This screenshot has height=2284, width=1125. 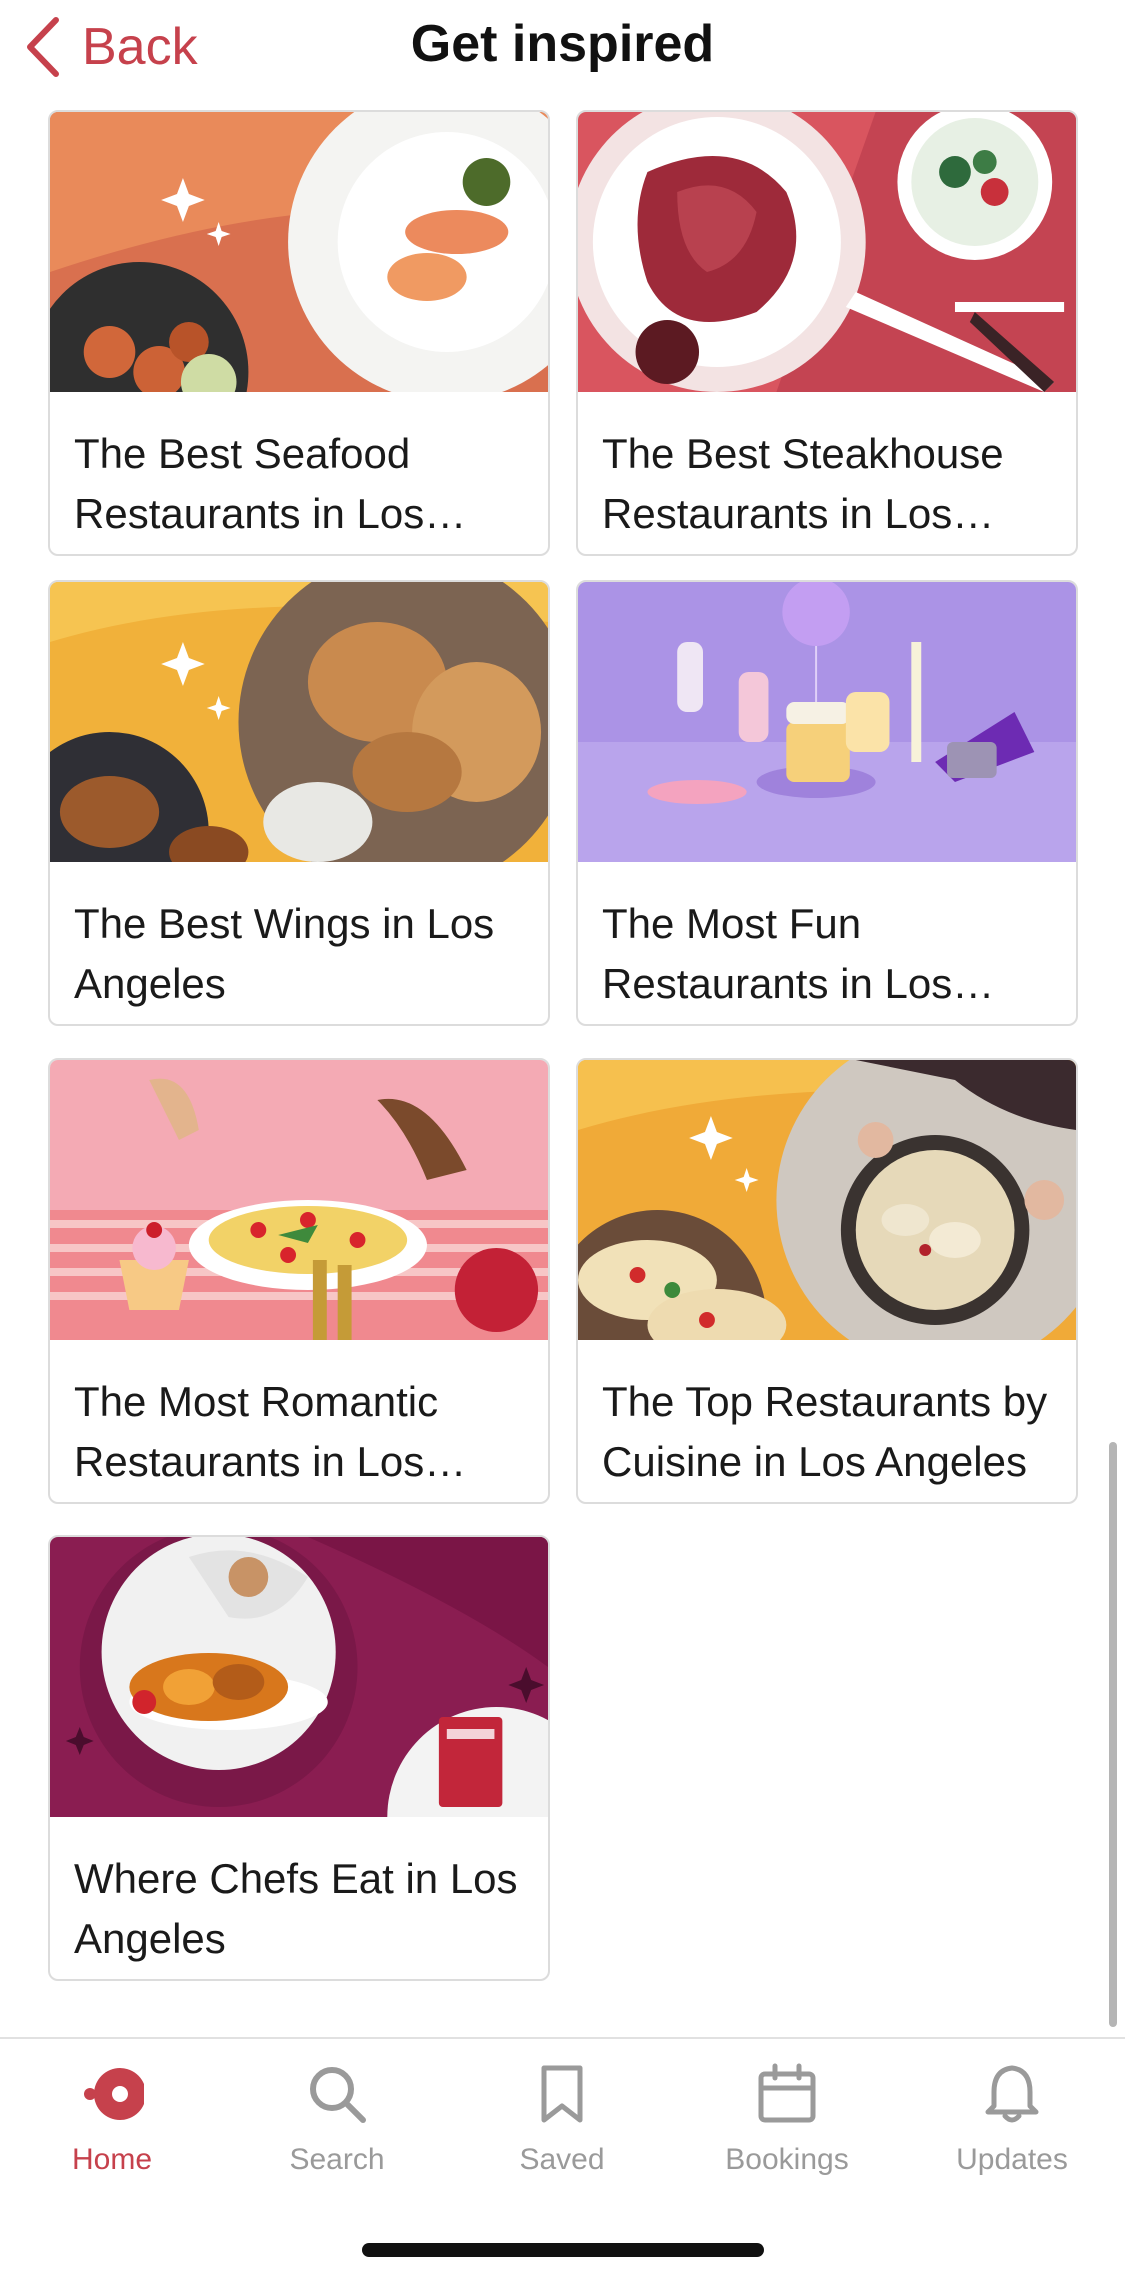 What do you see at coordinates (296, 1908) in the screenshot?
I see `card-title: Where Chefs Eat in Los Angeles` at bounding box center [296, 1908].